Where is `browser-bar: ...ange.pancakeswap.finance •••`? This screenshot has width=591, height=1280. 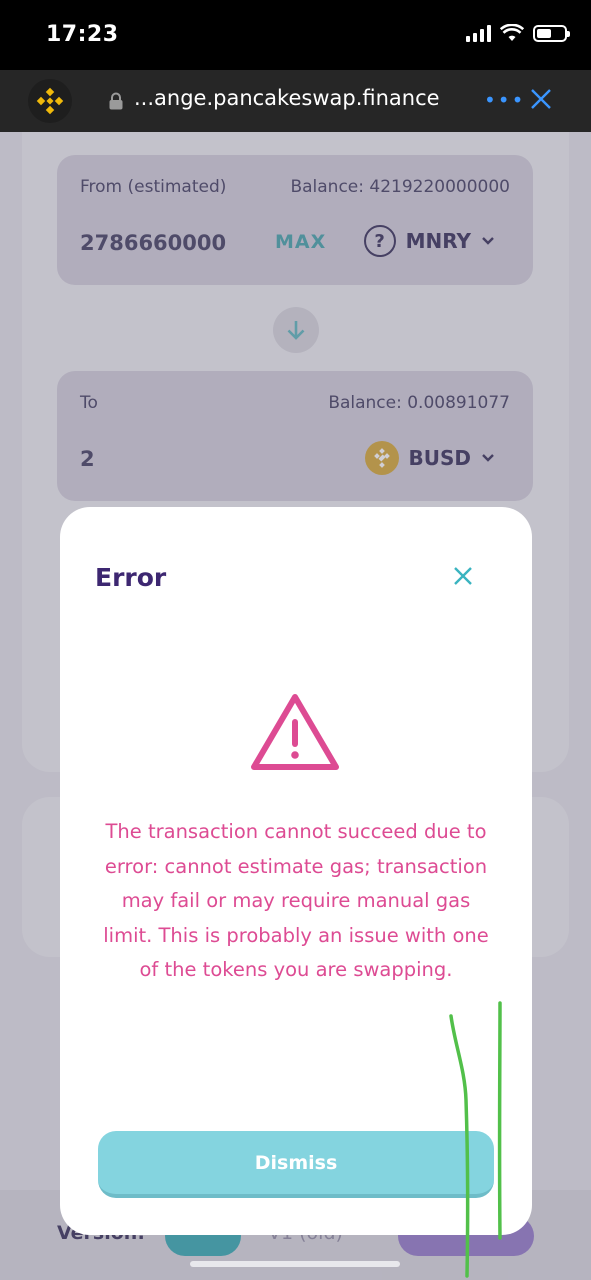
browser-bar: ...ange.pancakeswap.finance ••• is located at coordinates (295, 101).